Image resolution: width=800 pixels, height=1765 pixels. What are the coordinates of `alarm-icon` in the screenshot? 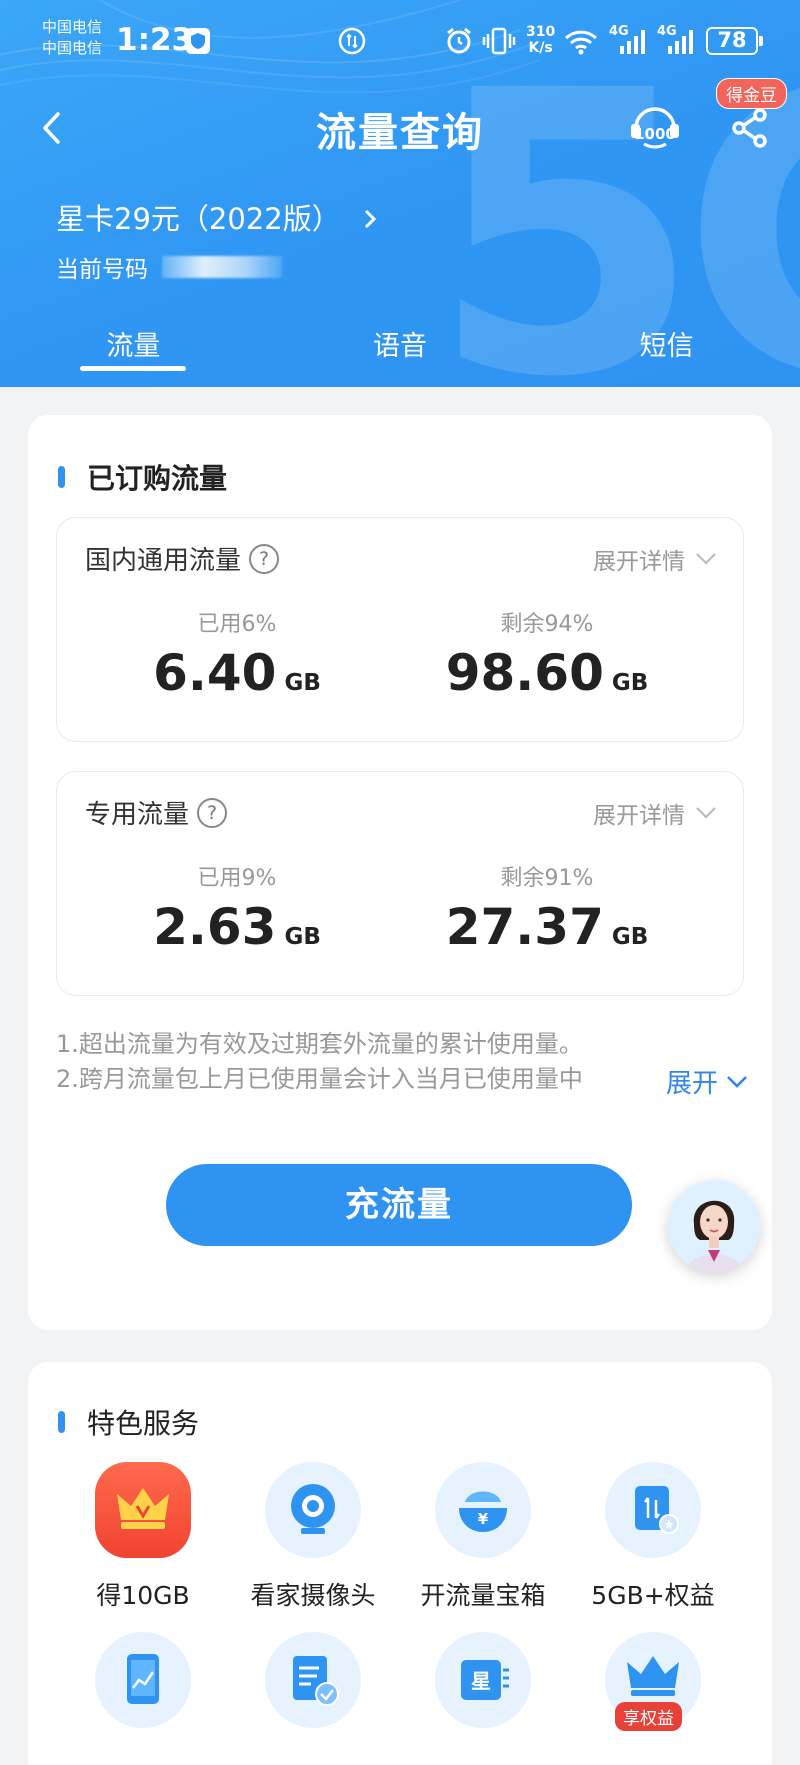 It's located at (459, 40).